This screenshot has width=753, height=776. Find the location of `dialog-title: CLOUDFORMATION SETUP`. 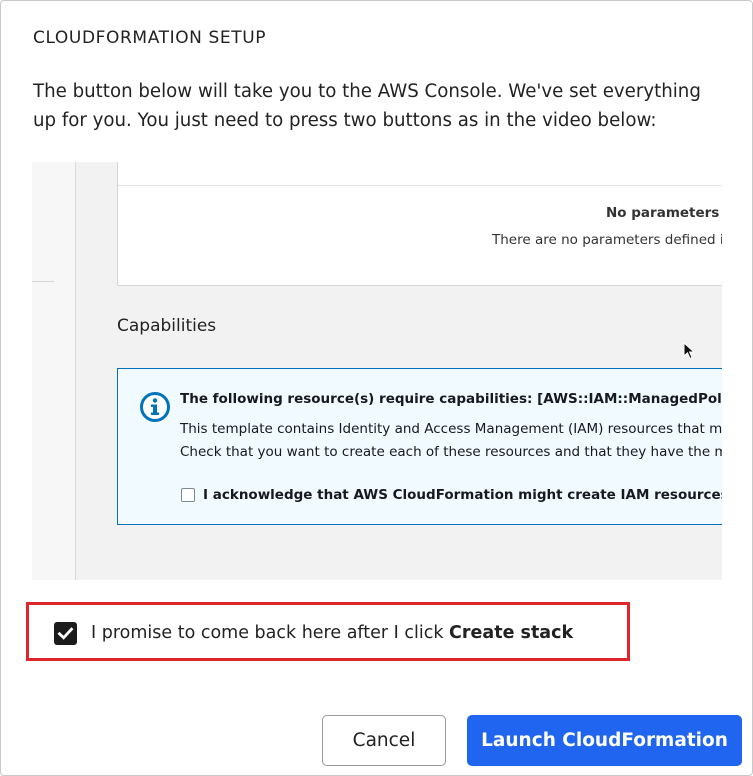

dialog-title: CLOUDFORMATION SETUP is located at coordinates (150, 38).